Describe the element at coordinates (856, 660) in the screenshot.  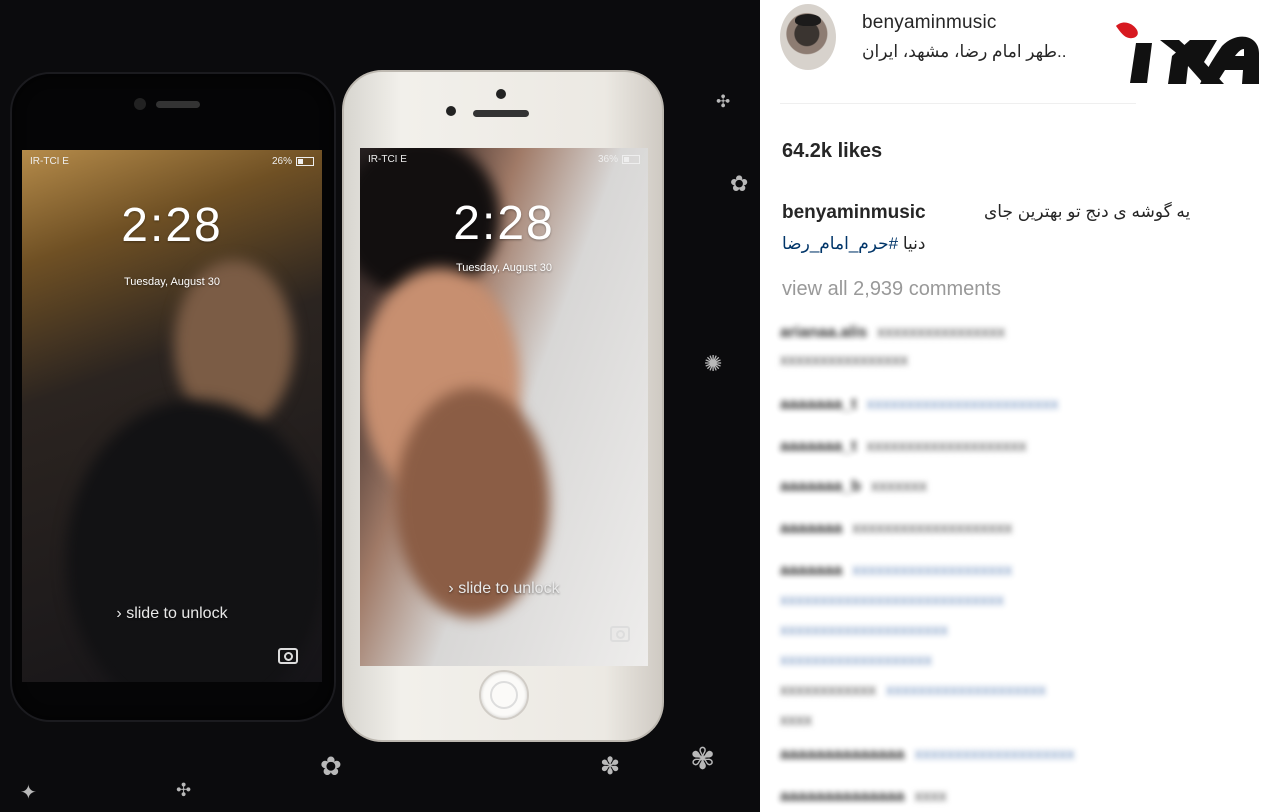
I see `blurred-comment: xxxxxxxxxxxxxxxxxxx` at that location.